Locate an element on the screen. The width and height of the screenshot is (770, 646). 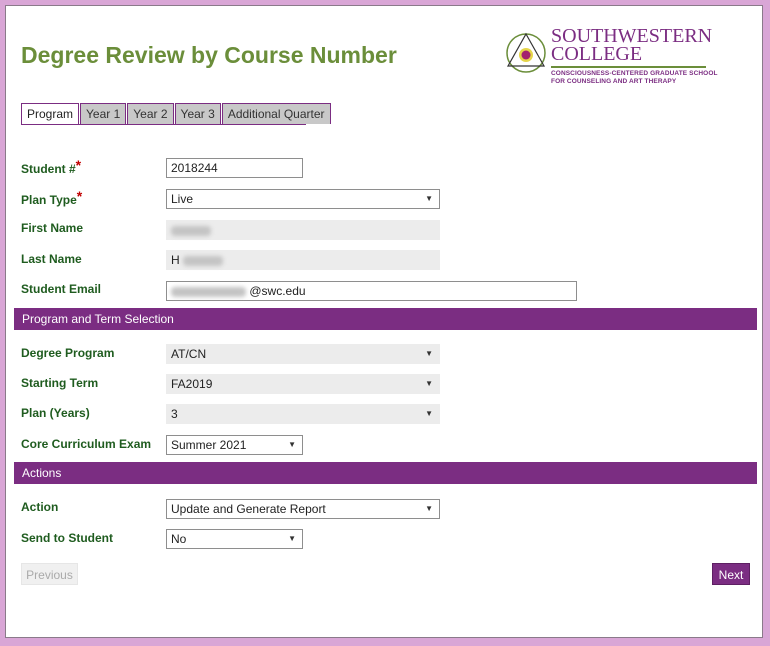
core-exam-value: Summer 2021 is located at coordinates (209, 445).